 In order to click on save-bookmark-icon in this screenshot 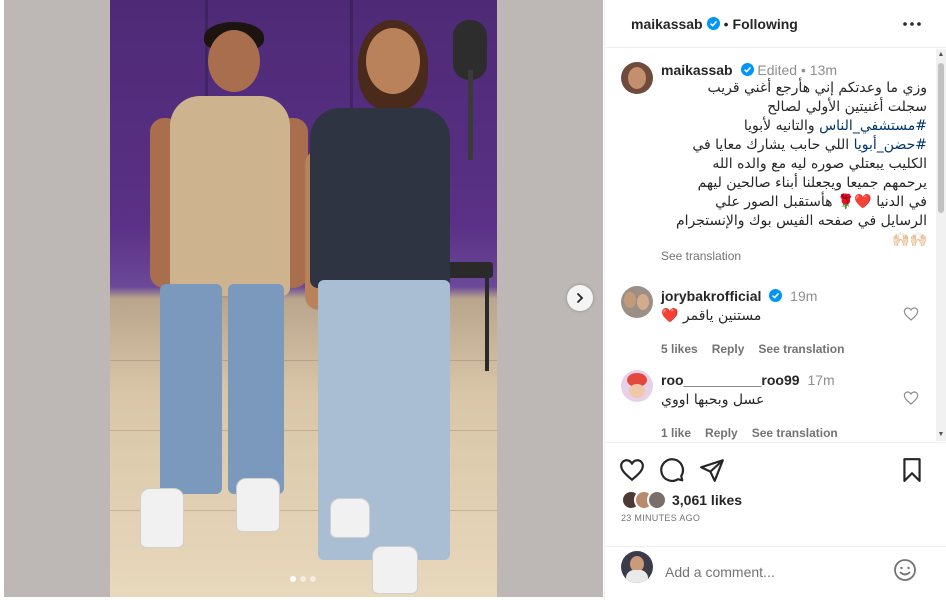, I will do `click(912, 470)`.